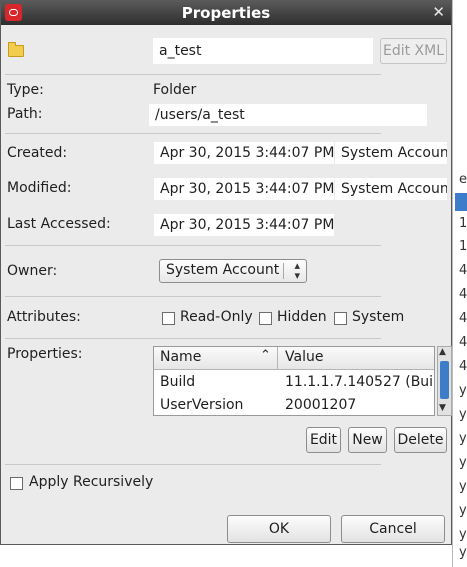 Image resolution: width=467 pixels, height=567 pixels. Describe the element at coordinates (459, 283) in the screenshot. I see `background-window: e 1 1 4 4 4 4 4 y y y y y y y y` at that location.